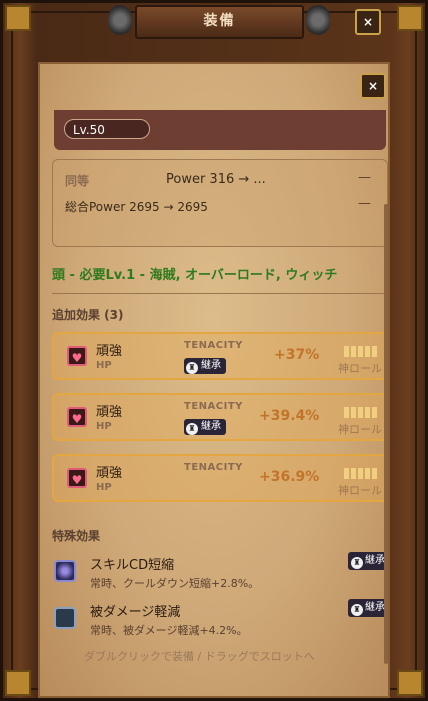  What do you see at coordinates (364, 177) in the screenshot?
I see `power-delta: —` at bounding box center [364, 177].